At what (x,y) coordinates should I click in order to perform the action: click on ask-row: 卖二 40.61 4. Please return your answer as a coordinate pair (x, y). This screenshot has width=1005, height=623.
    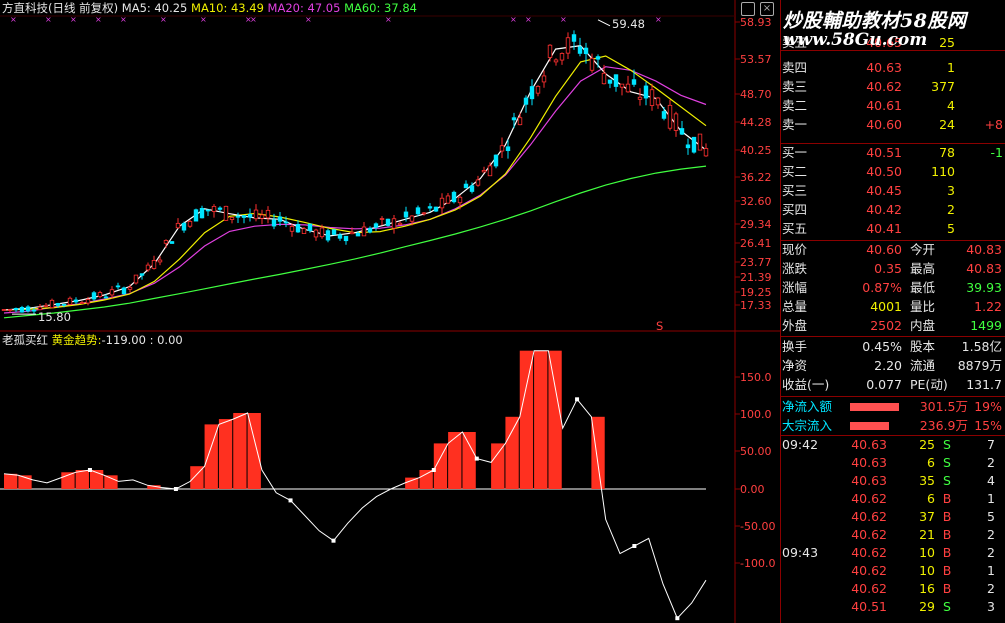
    Looking at the image, I should click on (892, 106).